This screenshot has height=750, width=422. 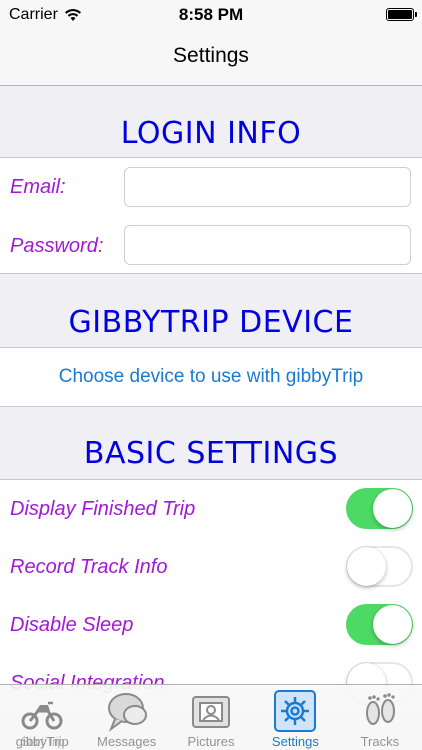 What do you see at coordinates (42, 741) in the screenshot?
I see `tab-label-overlap: Start Trip` at bounding box center [42, 741].